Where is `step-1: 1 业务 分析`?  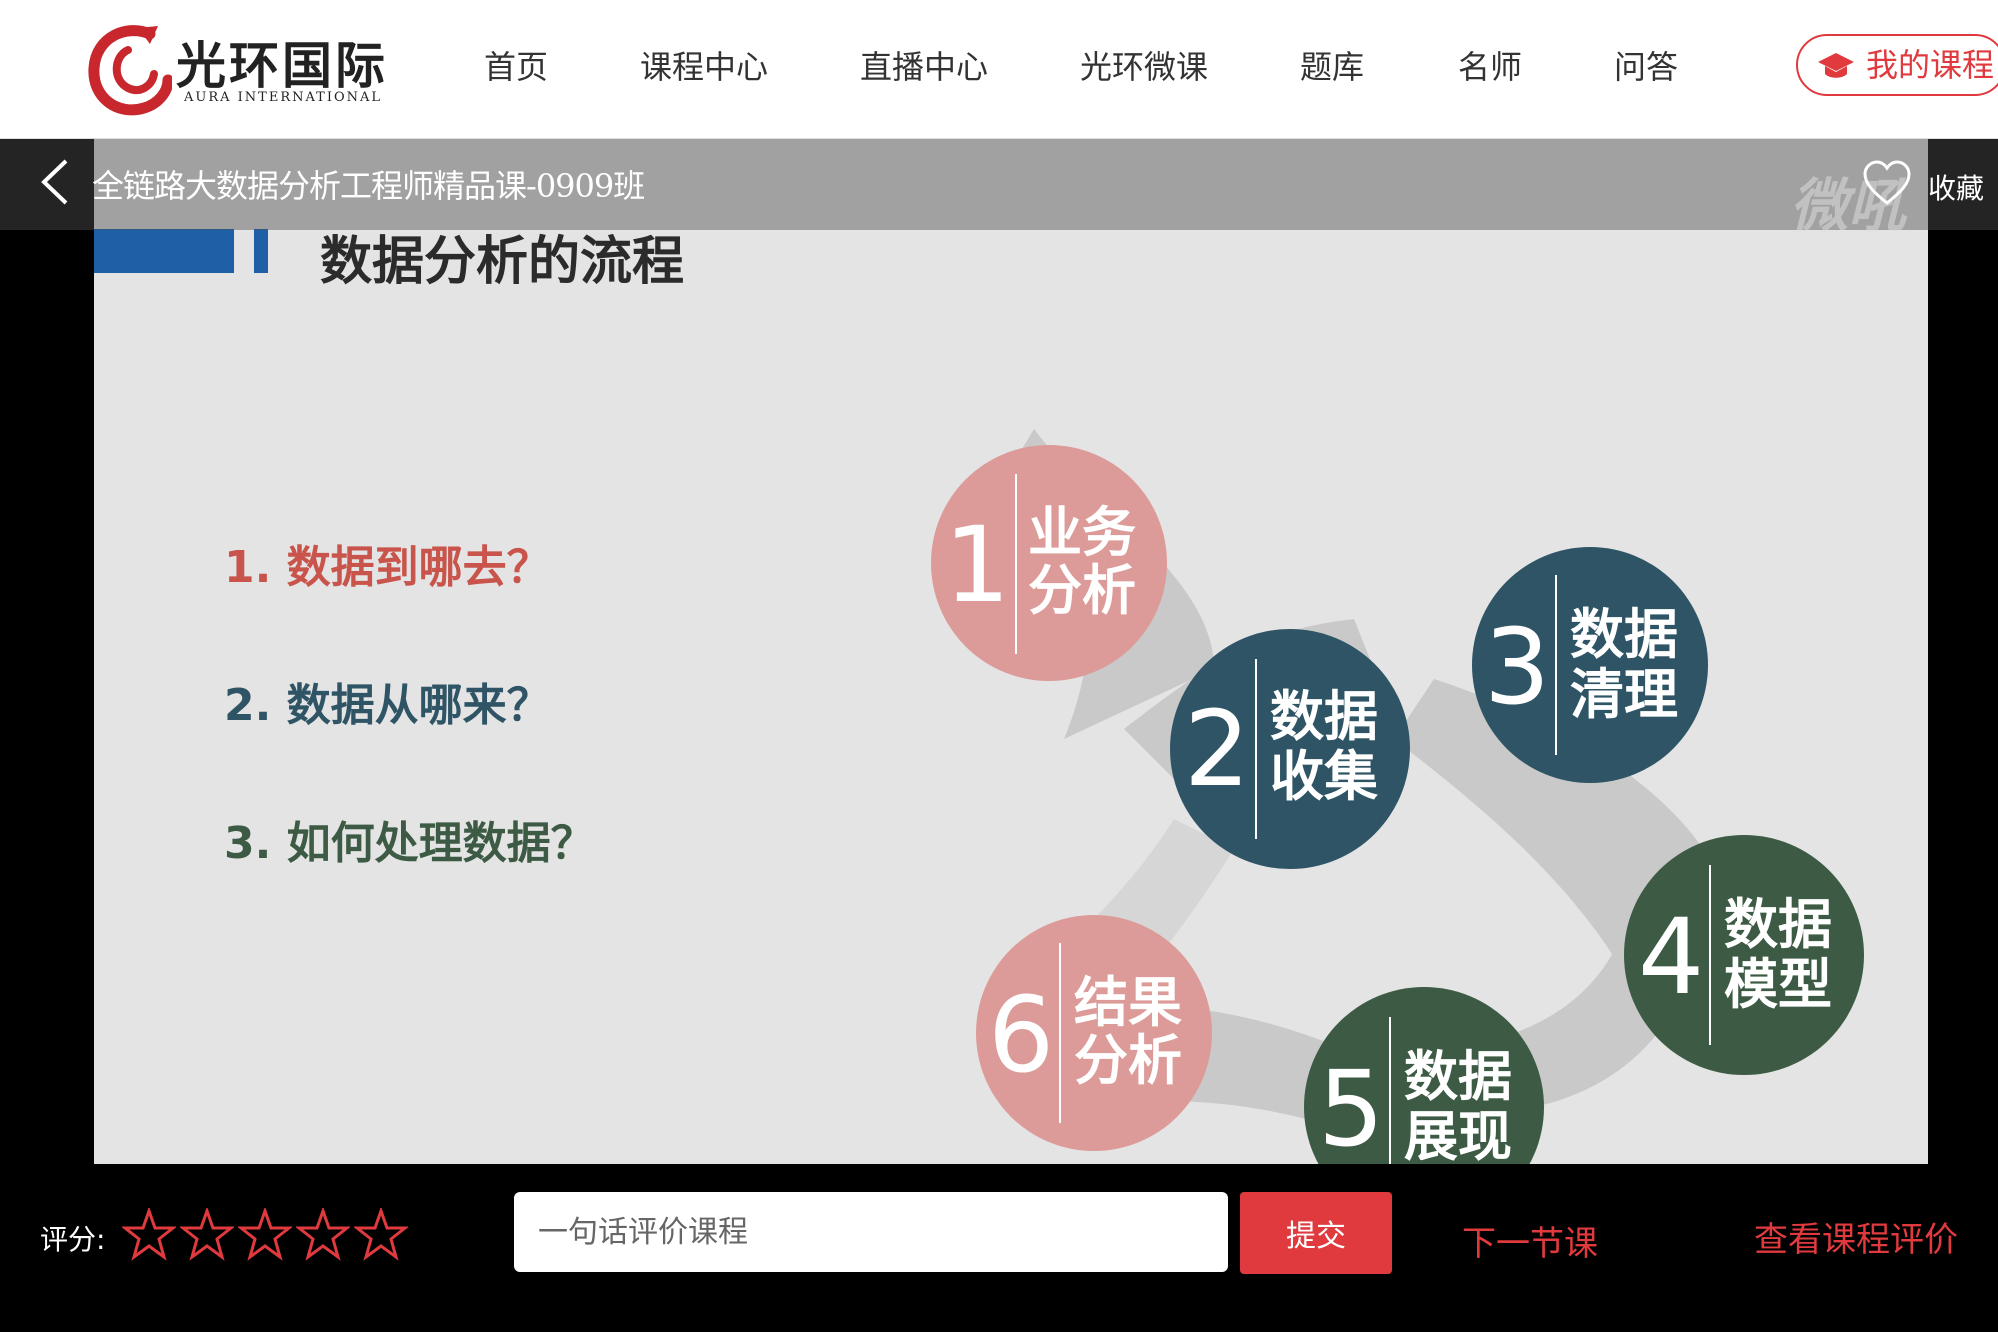 step-1: 1 业务 分析 is located at coordinates (1049, 563).